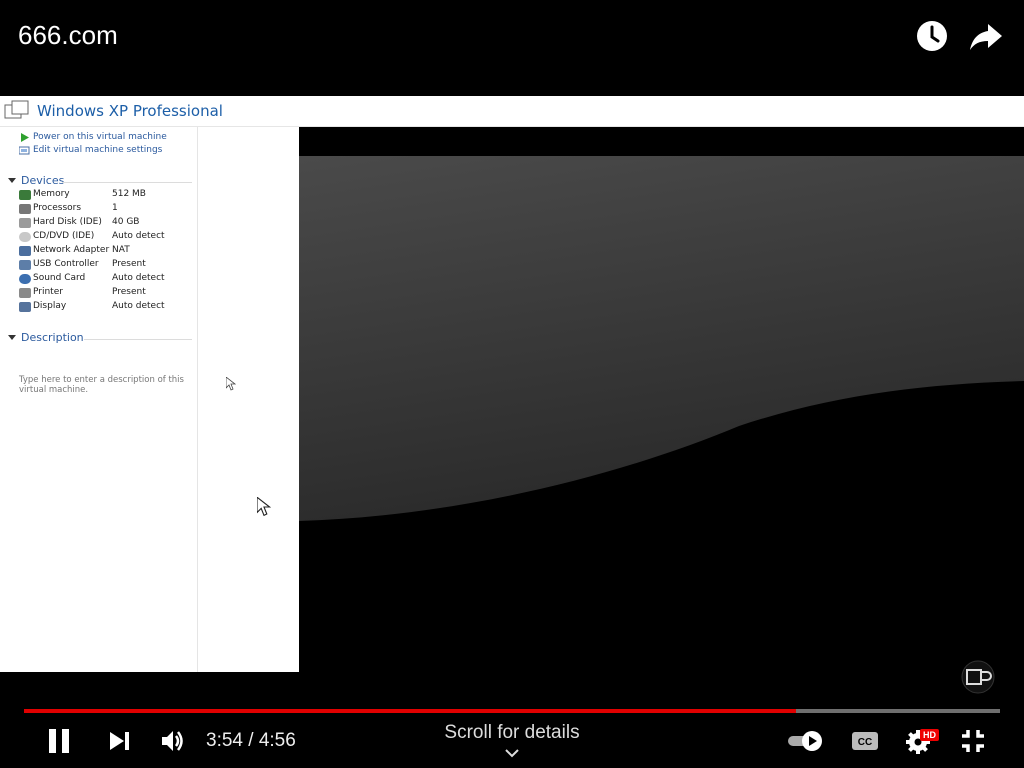  I want to click on device-value: 512 MB, so click(129, 194).